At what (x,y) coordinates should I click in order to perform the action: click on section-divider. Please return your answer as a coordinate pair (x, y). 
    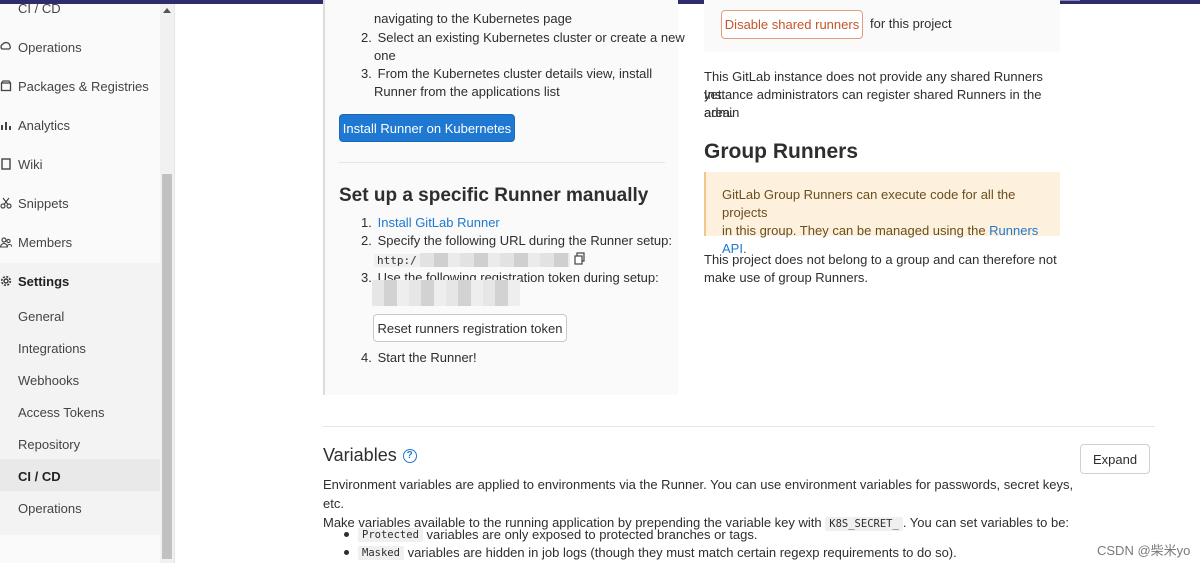
    Looking at the image, I should click on (739, 426).